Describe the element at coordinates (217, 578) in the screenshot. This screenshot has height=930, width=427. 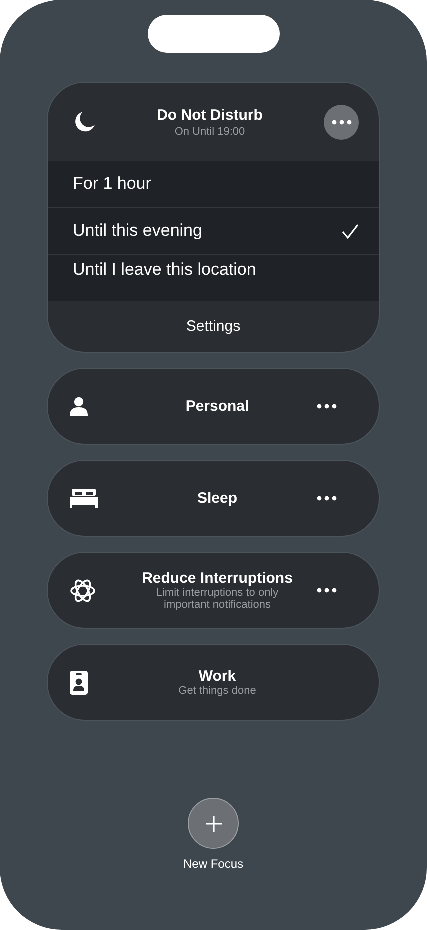
I see `focus-title: Reduce Interruptions` at that location.